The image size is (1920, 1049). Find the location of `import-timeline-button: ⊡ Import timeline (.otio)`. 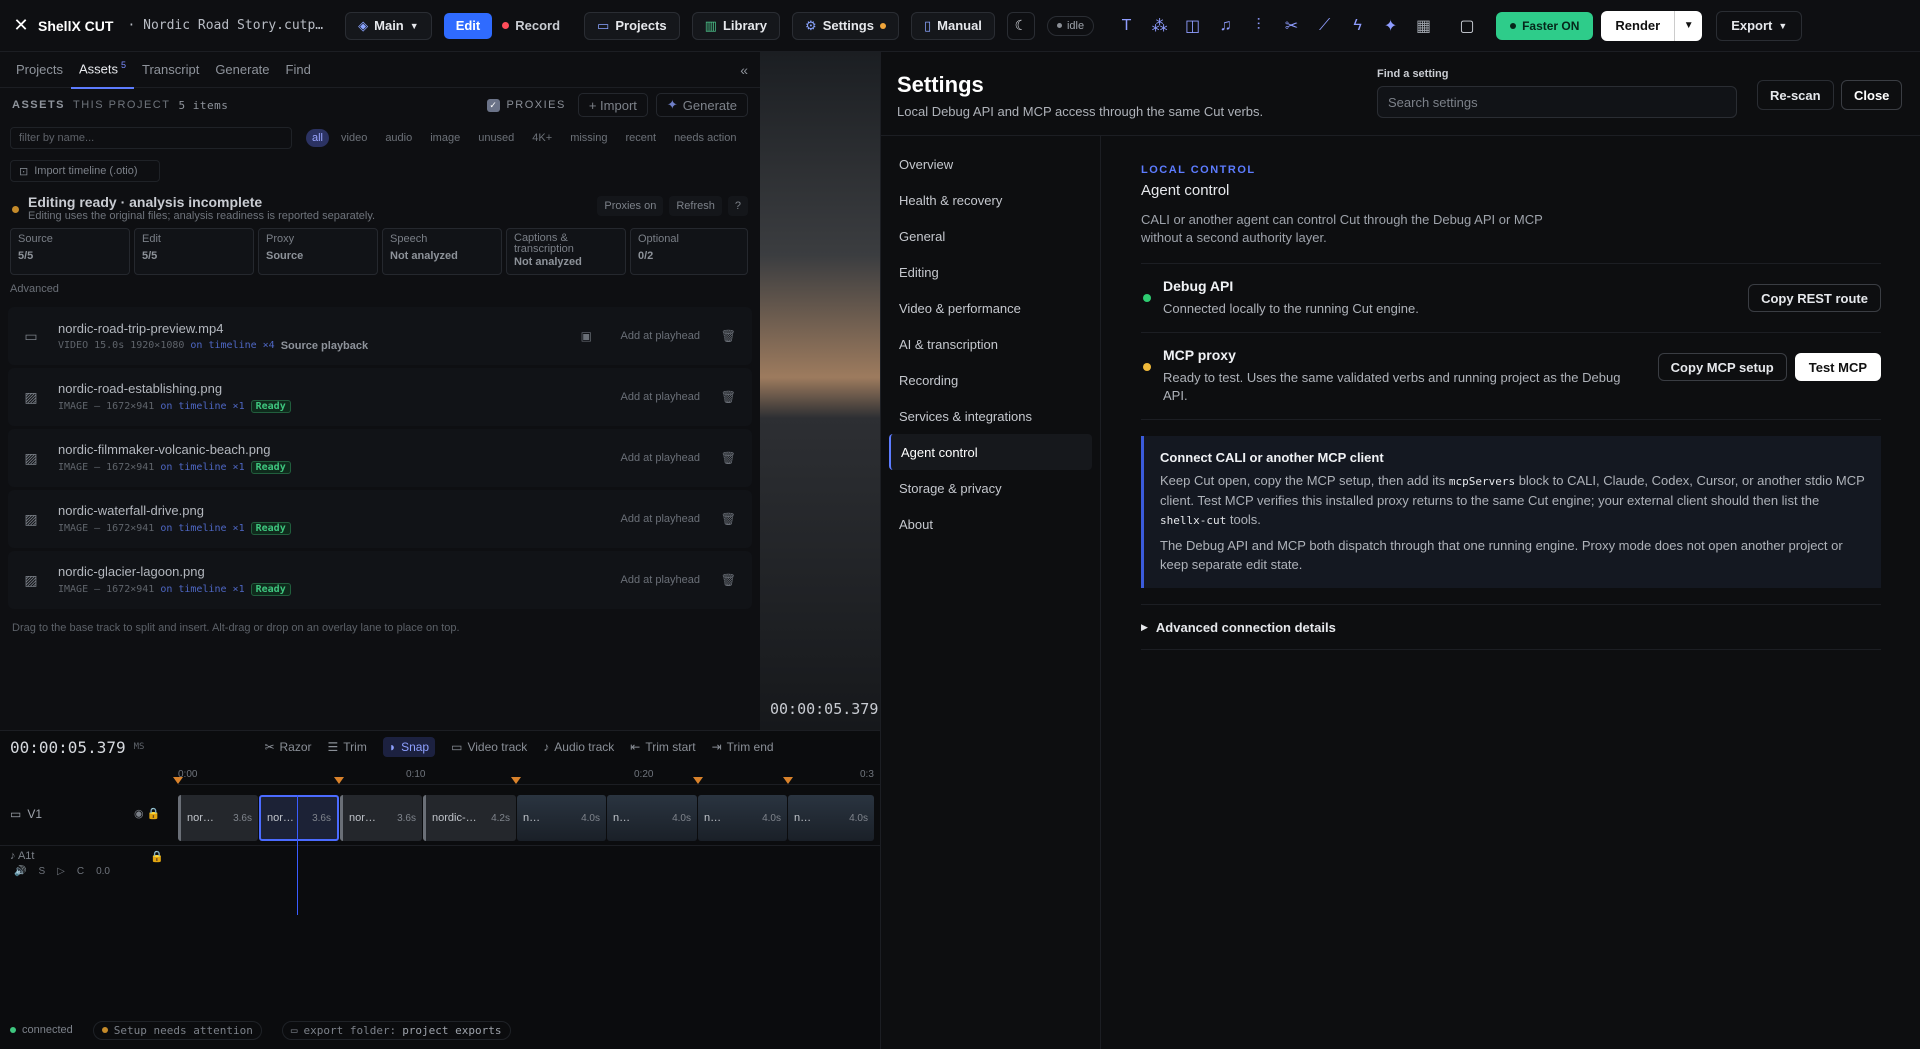

import-timeline-button: ⊡ Import timeline (.otio) is located at coordinates (85, 171).